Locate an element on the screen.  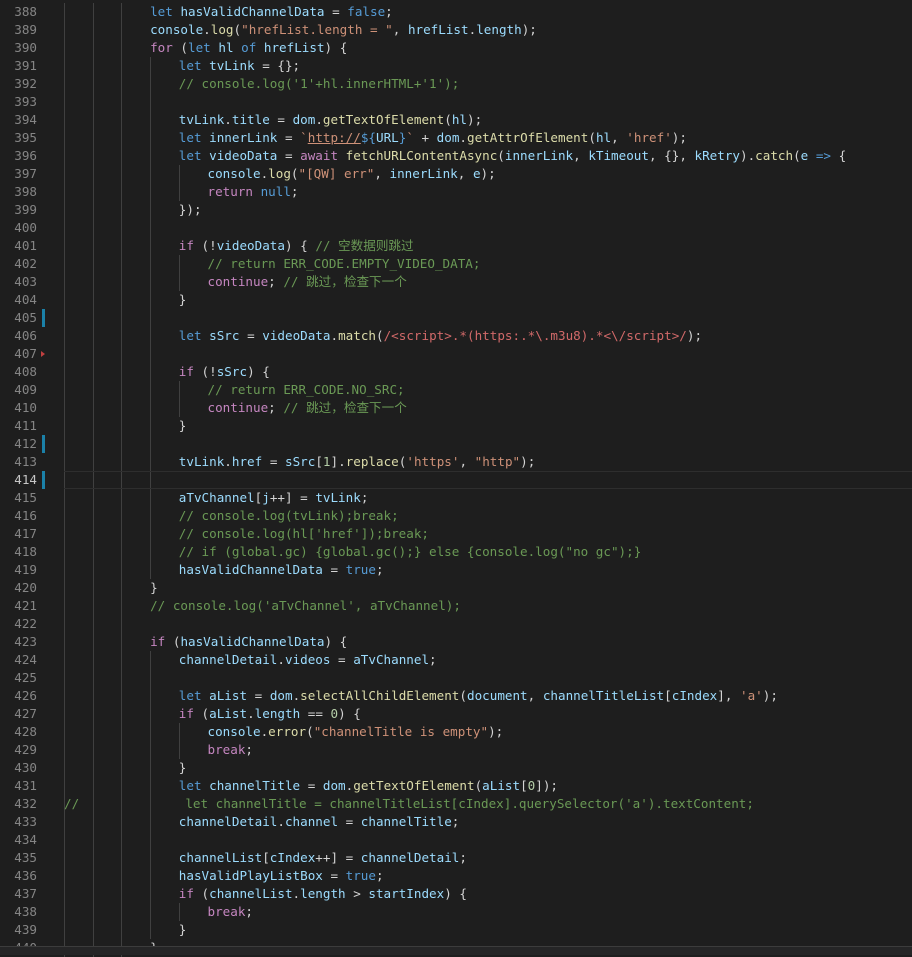
code-line: 422 is located at coordinates (456, 624).